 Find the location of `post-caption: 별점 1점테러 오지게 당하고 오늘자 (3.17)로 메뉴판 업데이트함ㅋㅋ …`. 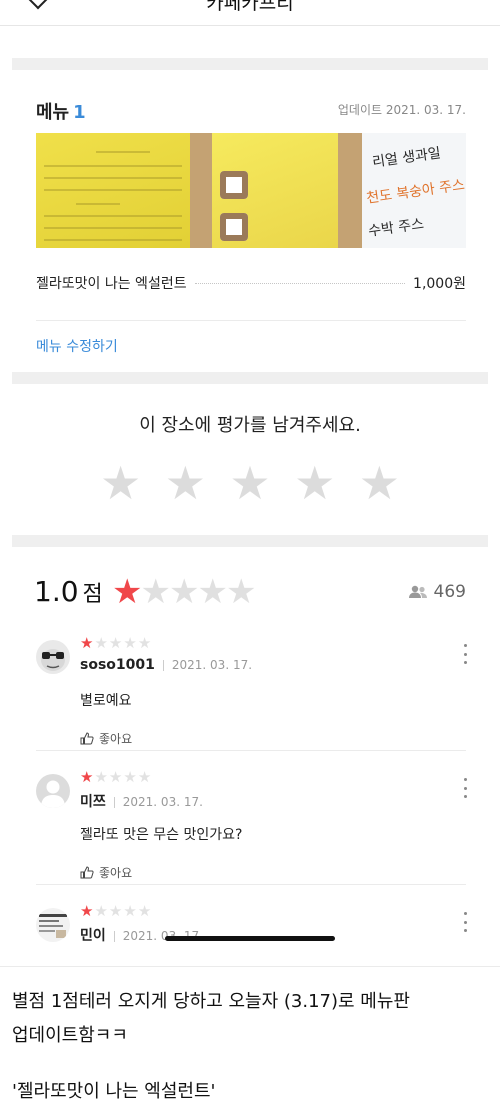

post-caption: 별점 1점테러 오지게 당하고 오늘자 (3.17)로 메뉴판 업데이트함ㅋㅋ … is located at coordinates (250, 1047).